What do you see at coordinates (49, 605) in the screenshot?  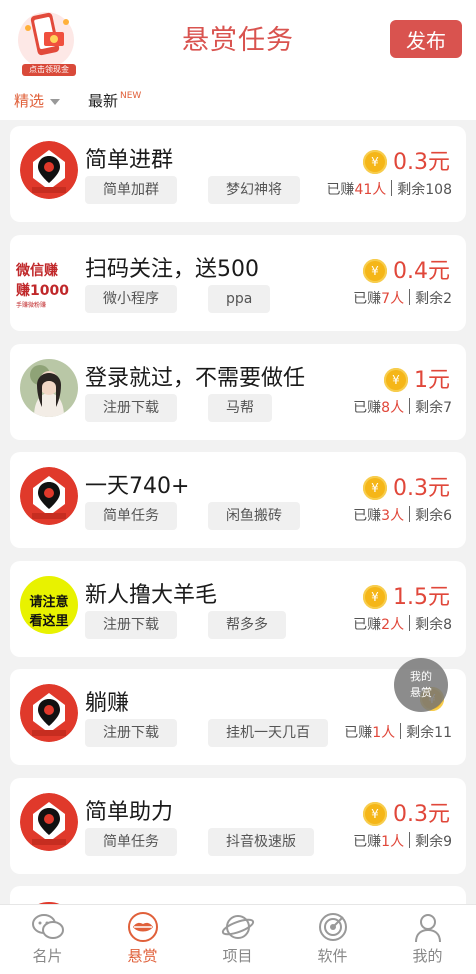 I see `task-avatar: 请注意 看这里` at bounding box center [49, 605].